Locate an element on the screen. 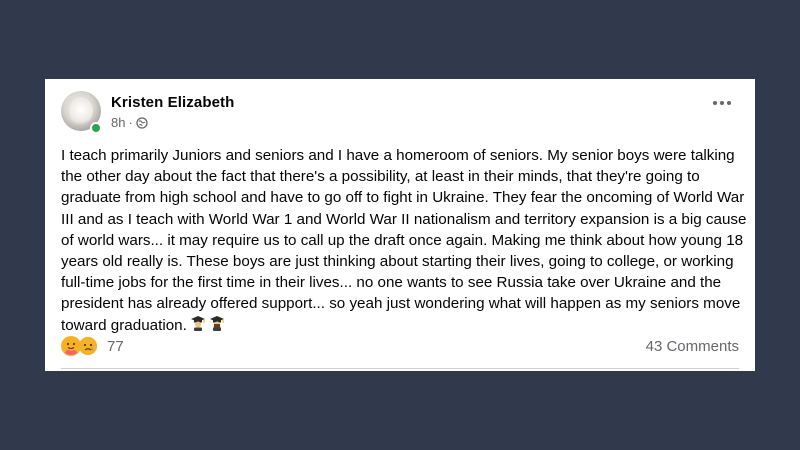 The image size is (800, 450). post-meta: 8h · is located at coordinates (129, 122).